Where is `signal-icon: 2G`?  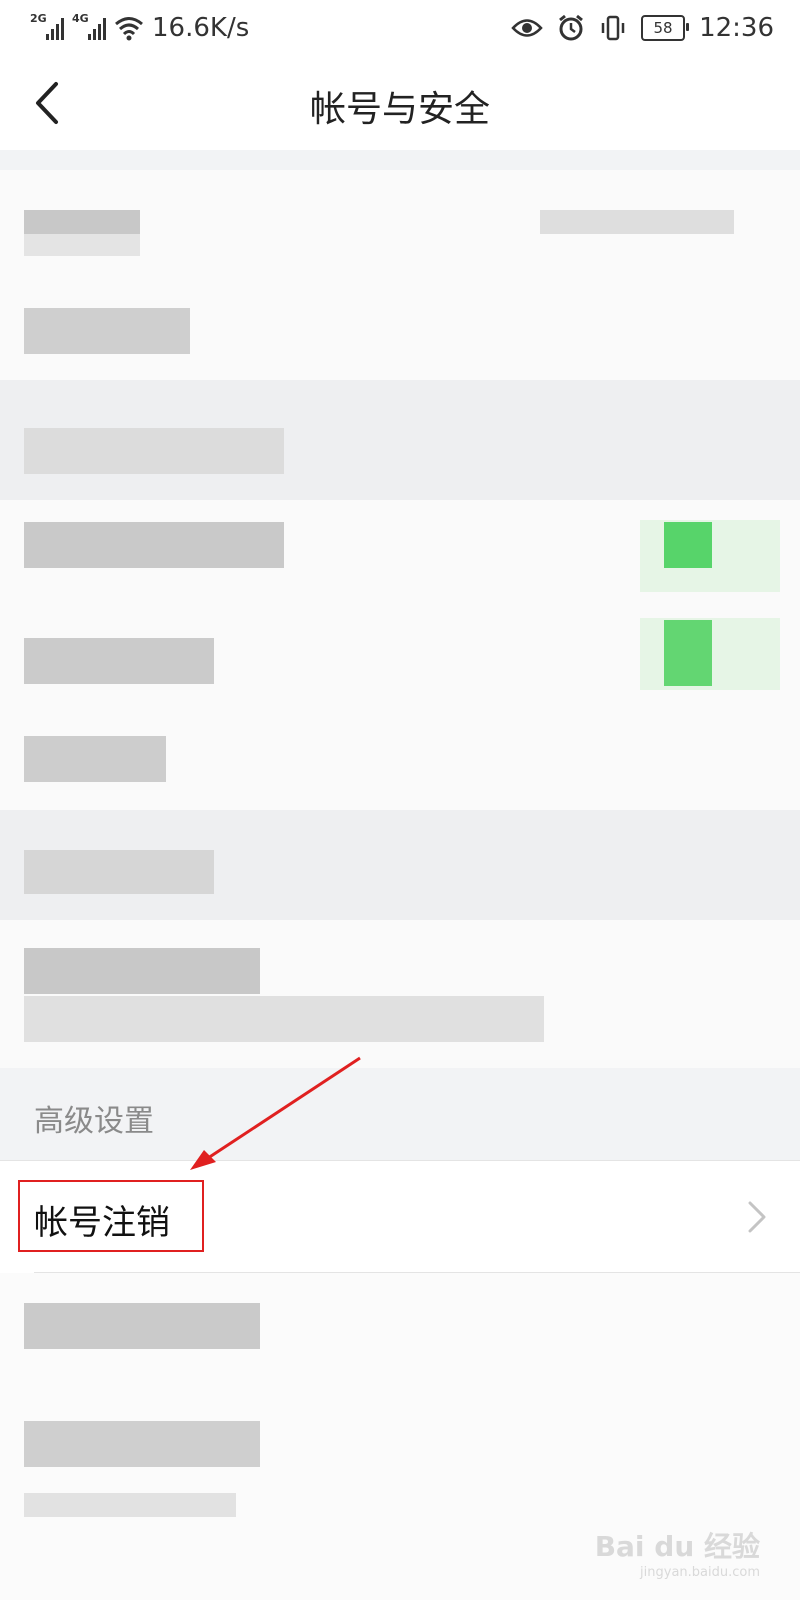 signal-icon: 2G is located at coordinates (47, 26).